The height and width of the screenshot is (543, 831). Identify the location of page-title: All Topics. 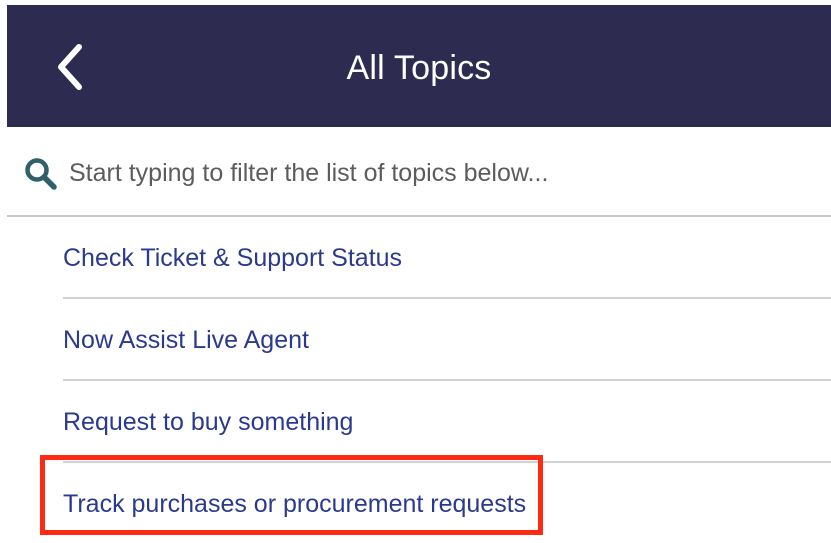
(419, 68).